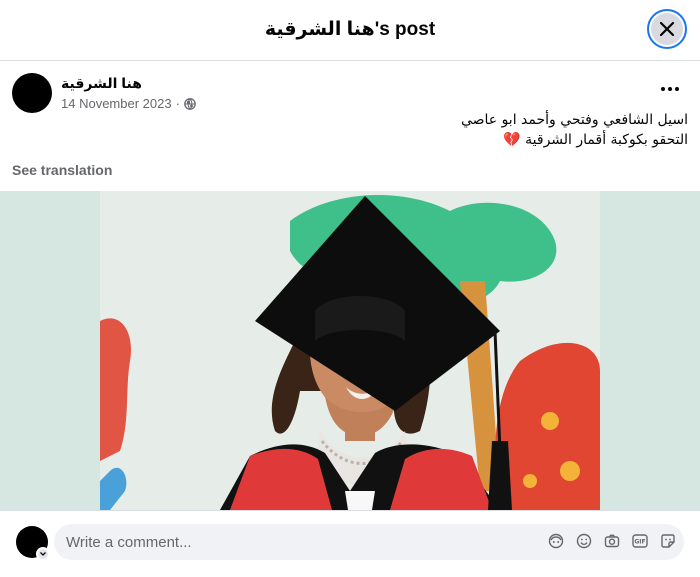 This screenshot has width=700, height=577. What do you see at coordinates (62, 170) in the screenshot?
I see `see-translation-link: See translation` at bounding box center [62, 170].